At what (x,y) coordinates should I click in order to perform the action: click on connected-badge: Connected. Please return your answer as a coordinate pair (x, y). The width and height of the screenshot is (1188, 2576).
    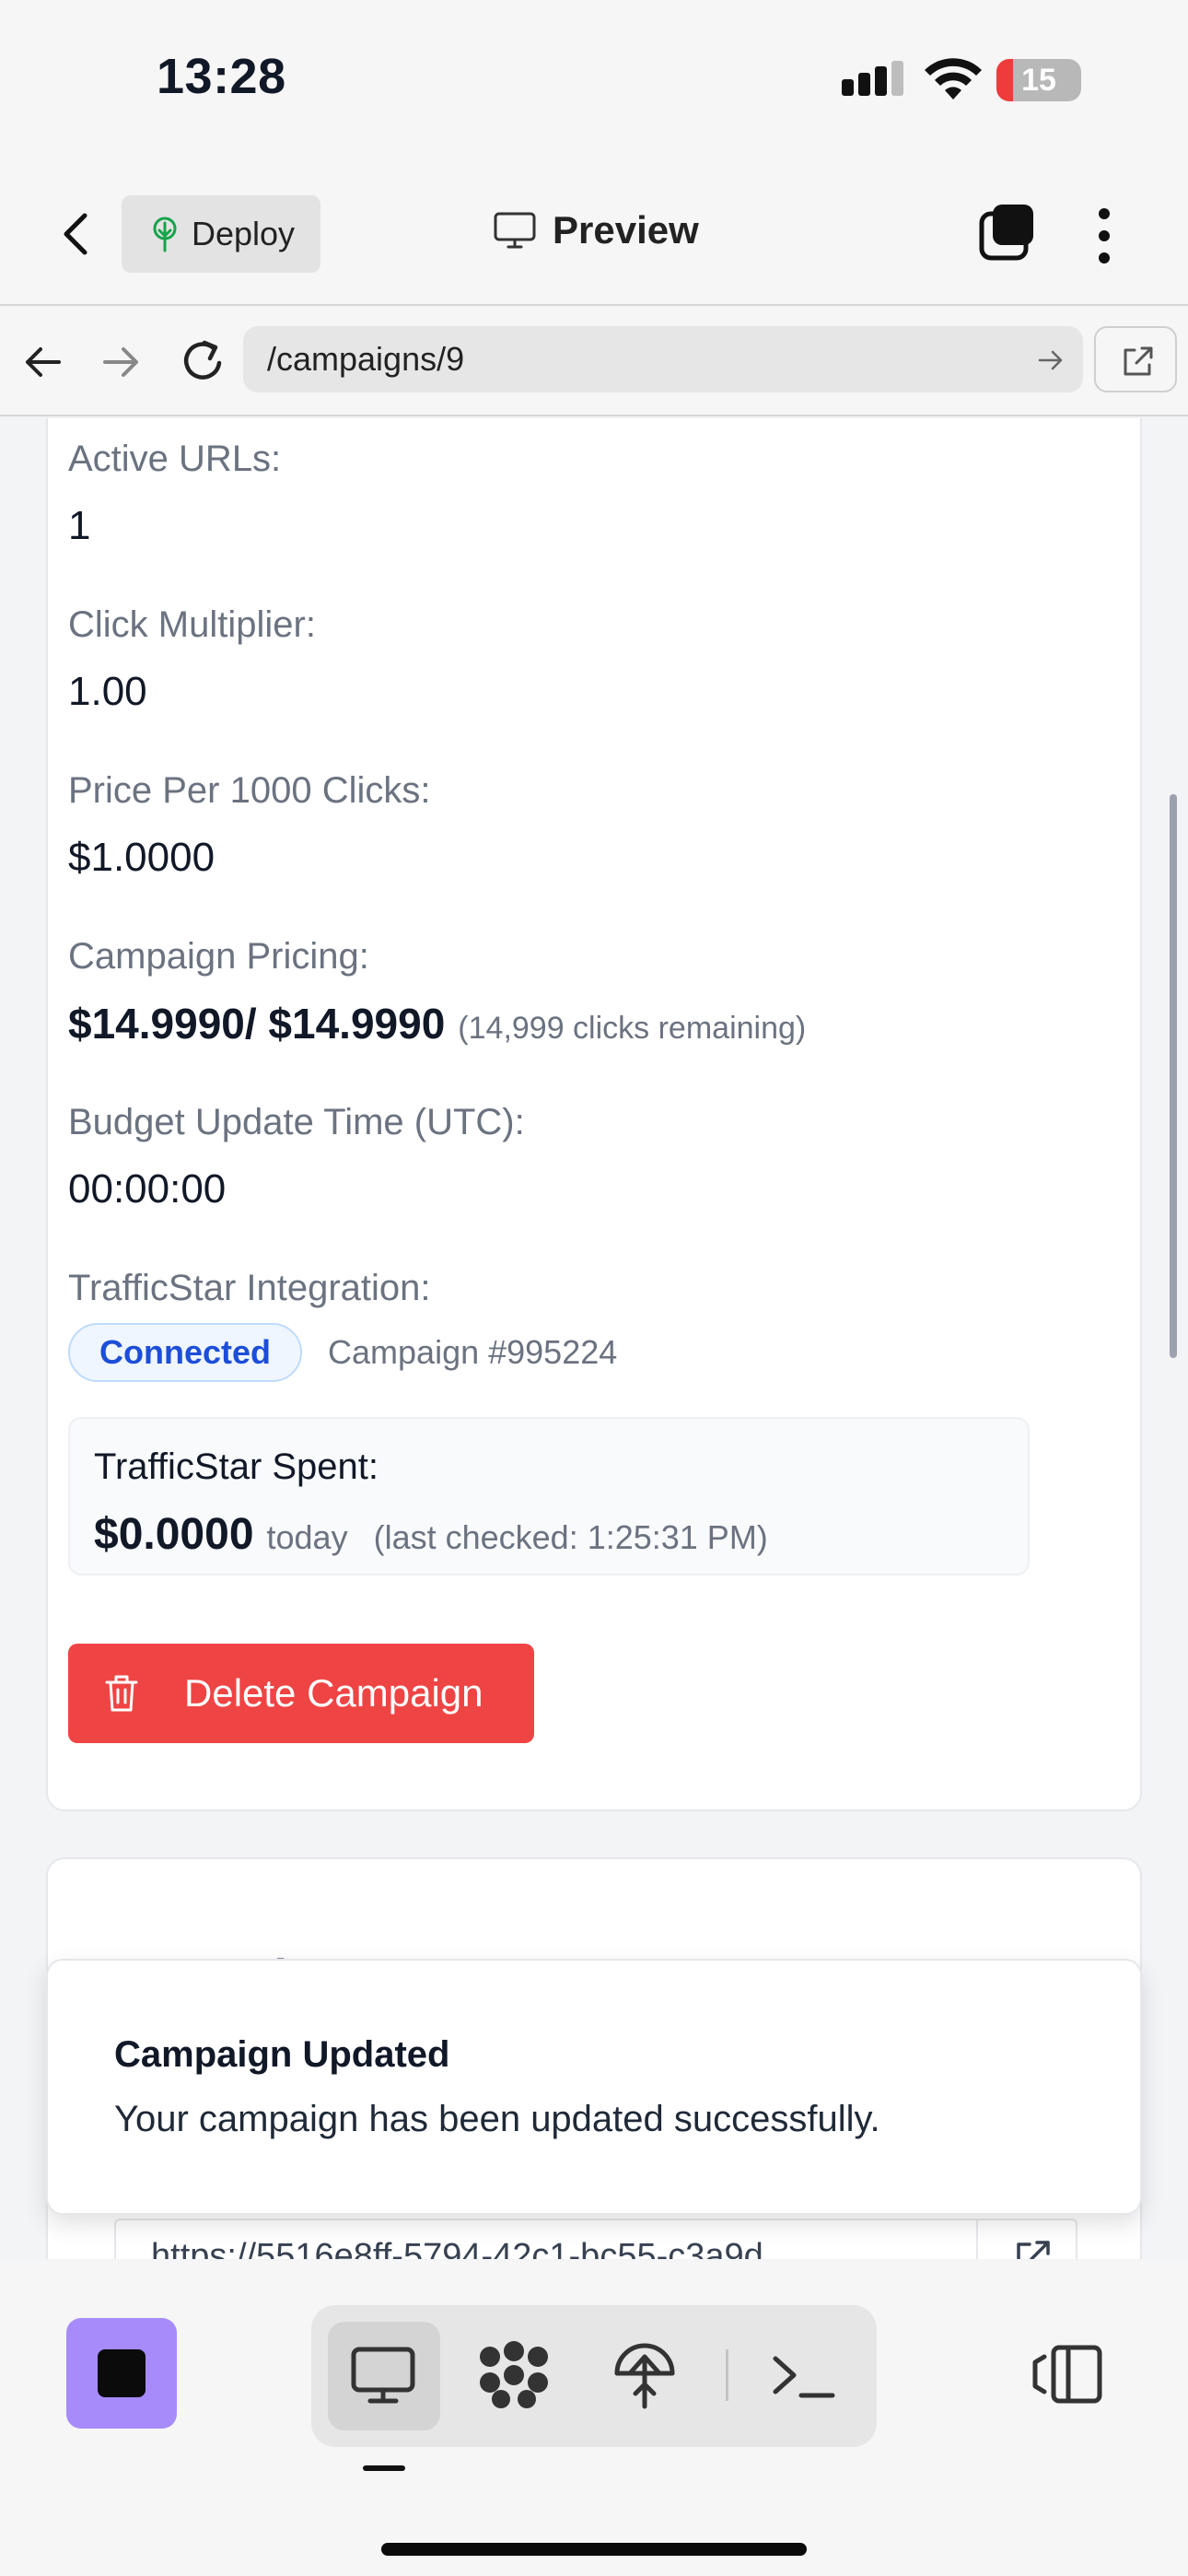
    Looking at the image, I should click on (185, 1352).